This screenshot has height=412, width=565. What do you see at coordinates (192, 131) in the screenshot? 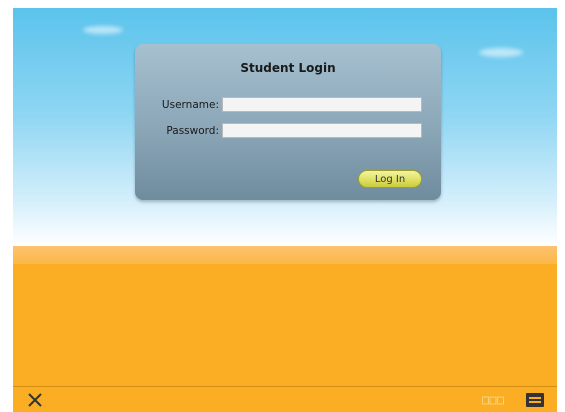
I see `password-label: Password:` at bounding box center [192, 131].